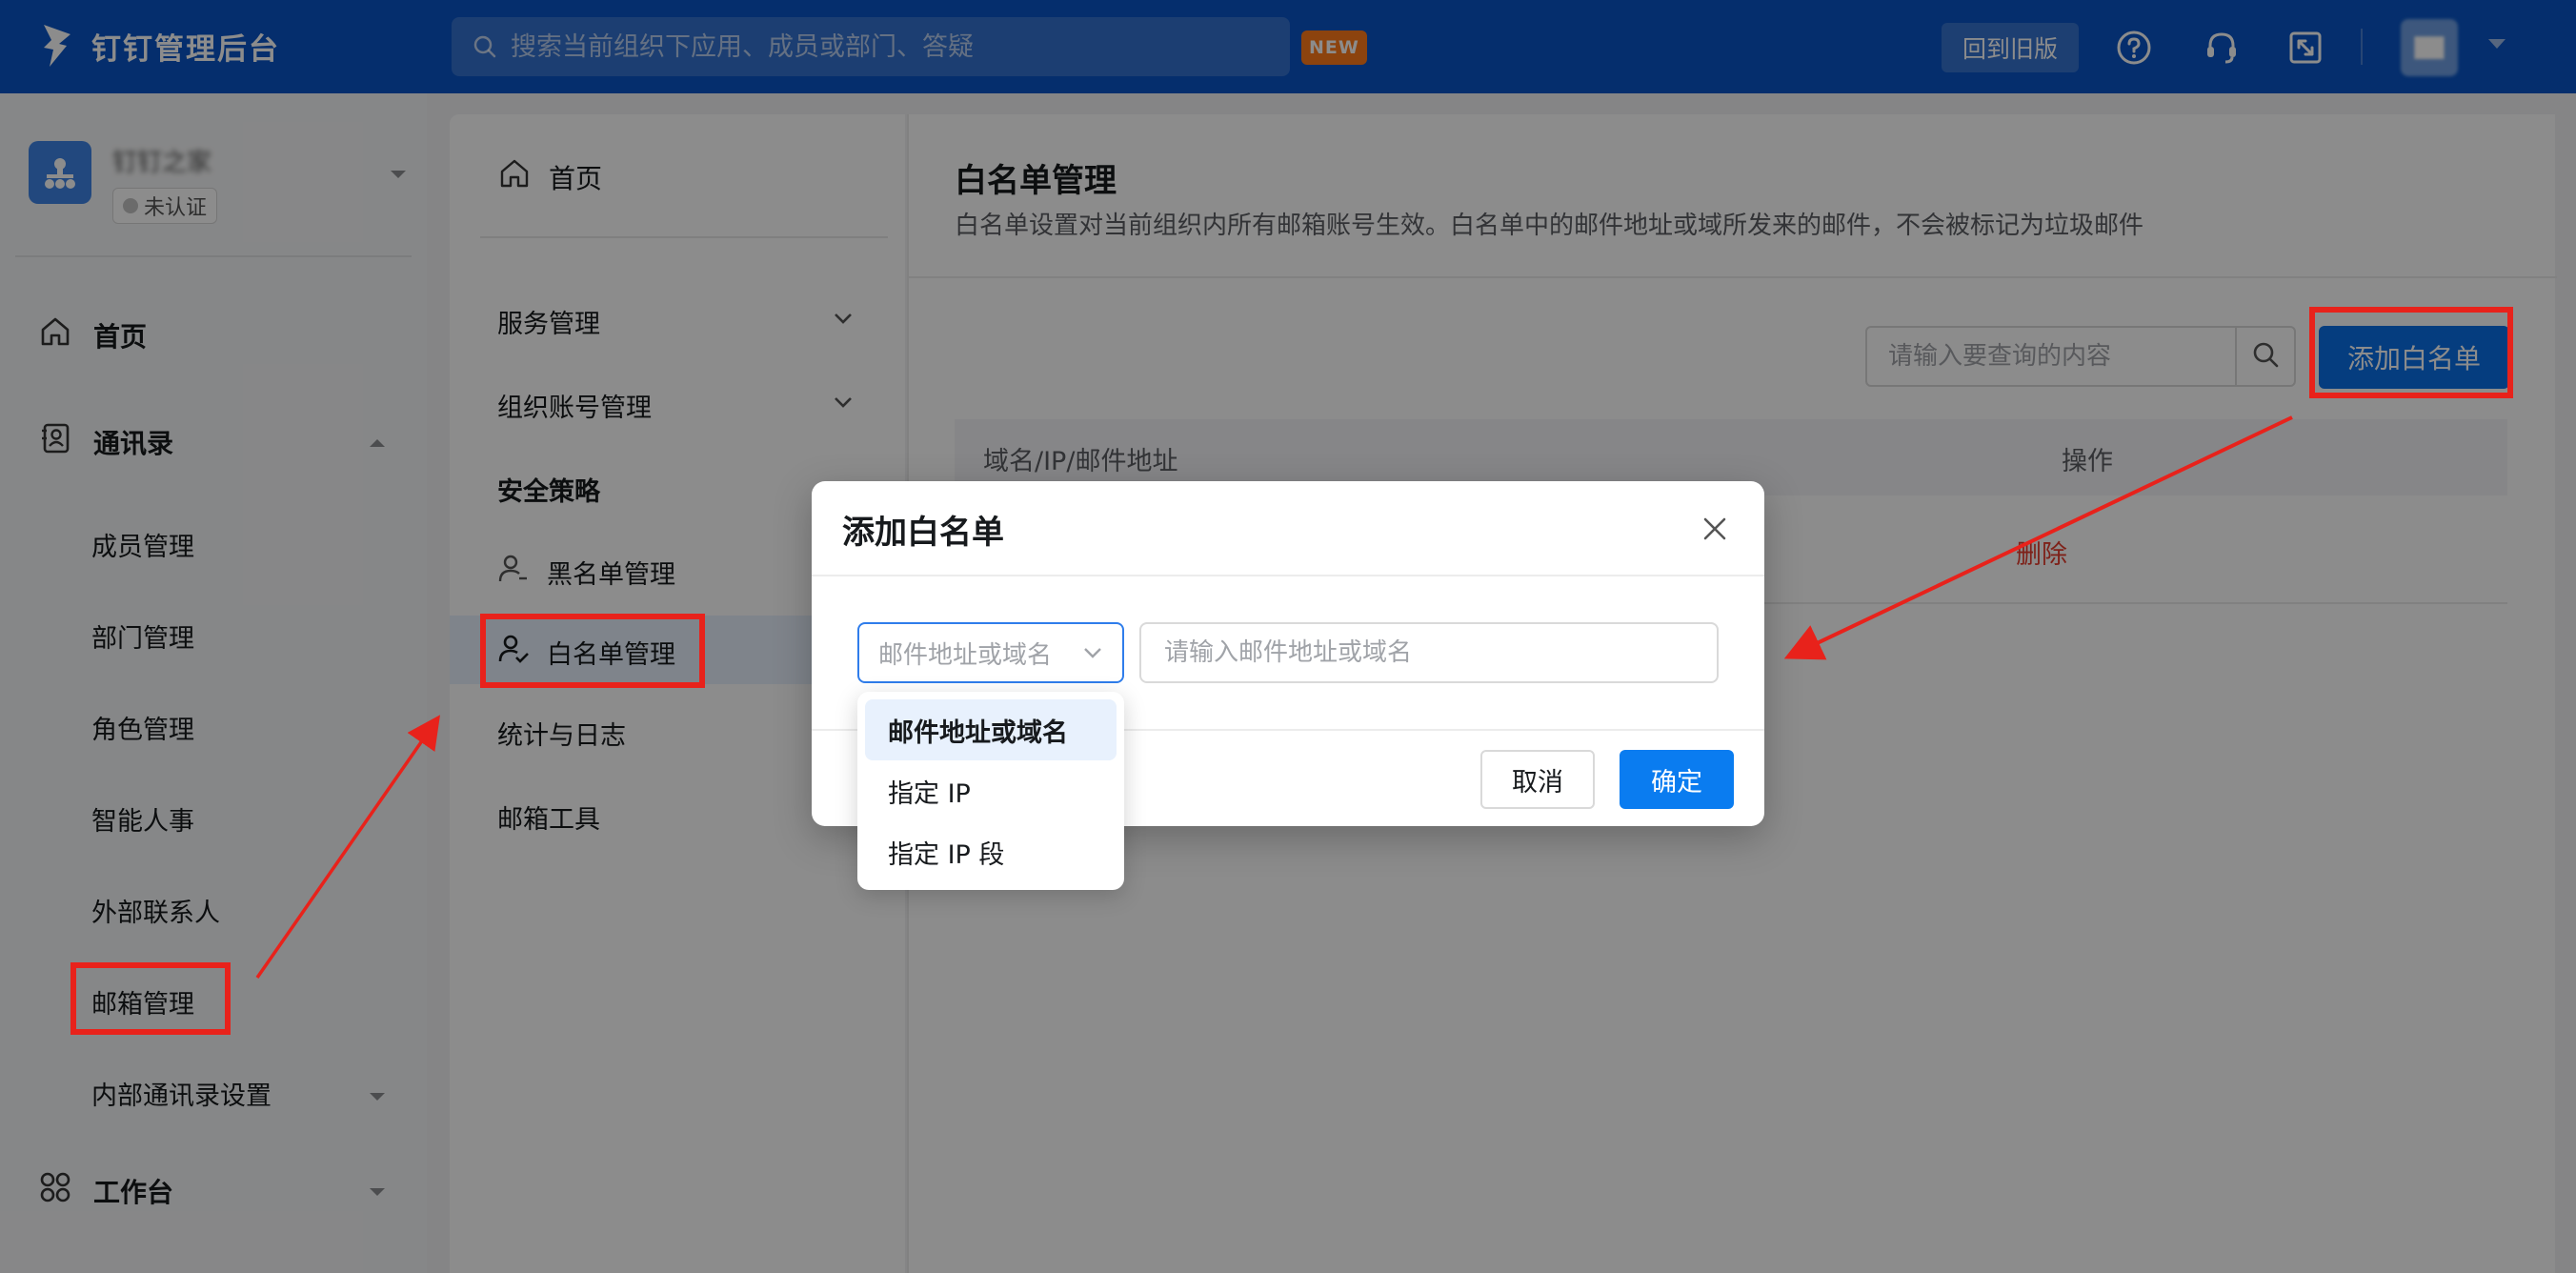  I want to click on modal-title: 添加白名单, so click(923, 533).